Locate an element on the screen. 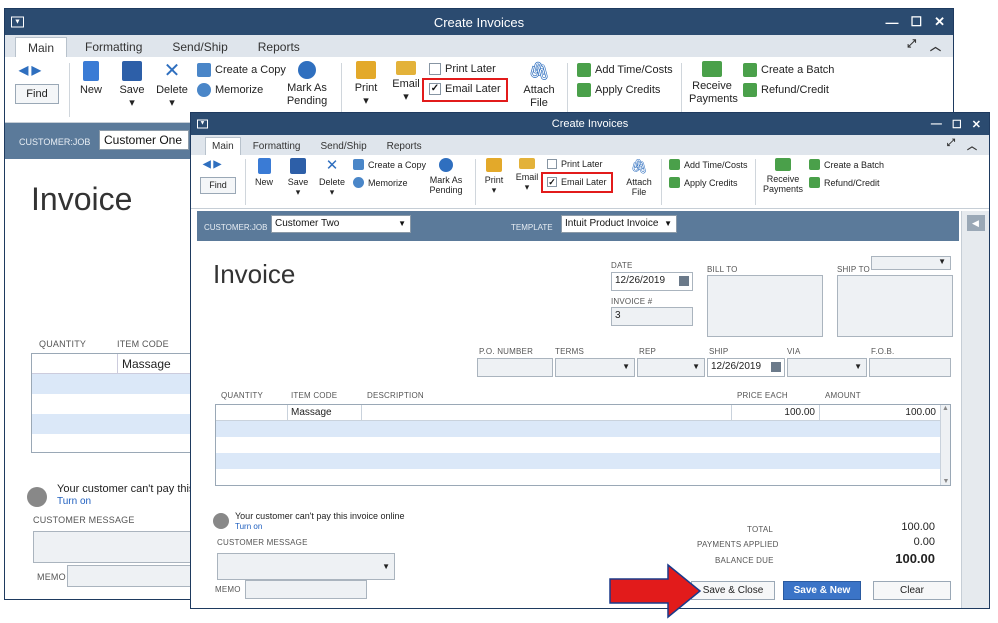 The height and width of the screenshot is (623, 998). scroll-up-icon: ▲ is located at coordinates (945, 408).